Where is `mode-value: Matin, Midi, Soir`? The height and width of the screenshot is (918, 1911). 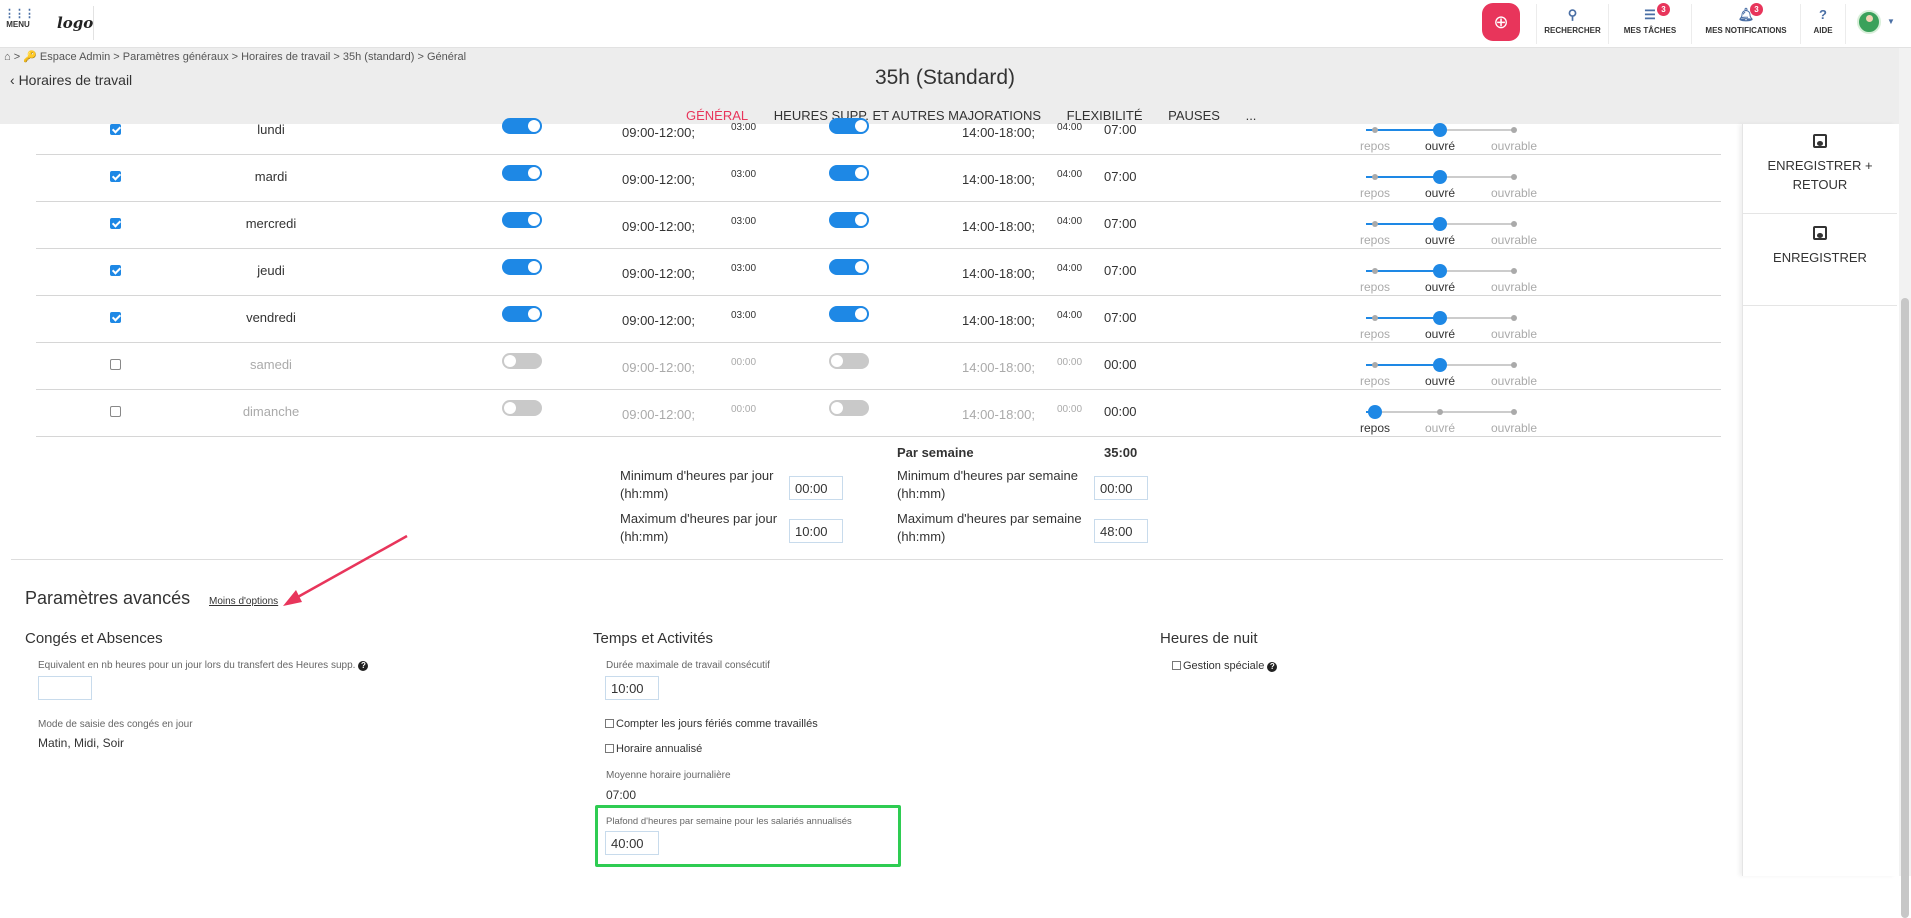 mode-value: Matin, Midi, Soir is located at coordinates (81, 743).